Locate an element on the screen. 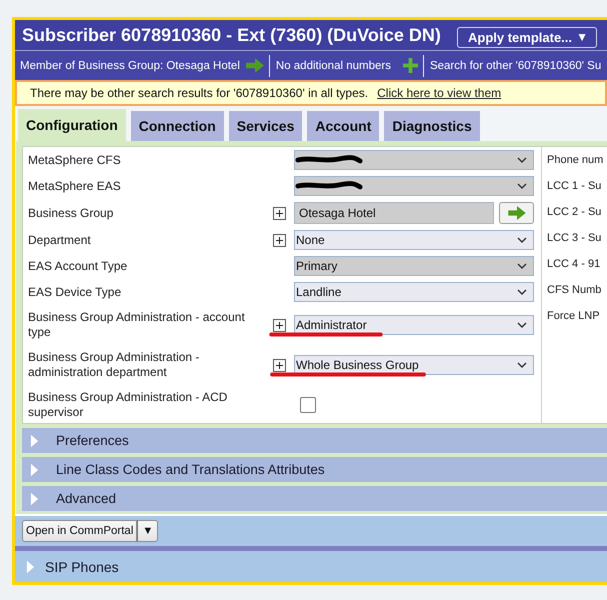 This screenshot has height=600, width=607. field-label: MetaSphere CFS is located at coordinates (74, 160).